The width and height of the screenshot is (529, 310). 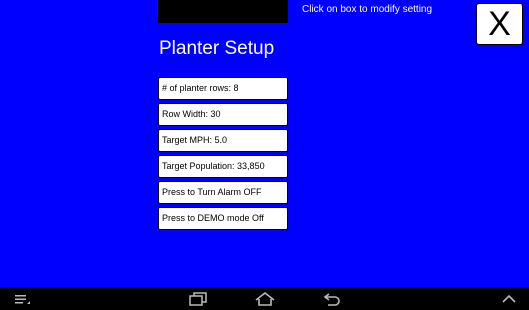 I want to click on chevron-up-icon, so click(x=509, y=298).